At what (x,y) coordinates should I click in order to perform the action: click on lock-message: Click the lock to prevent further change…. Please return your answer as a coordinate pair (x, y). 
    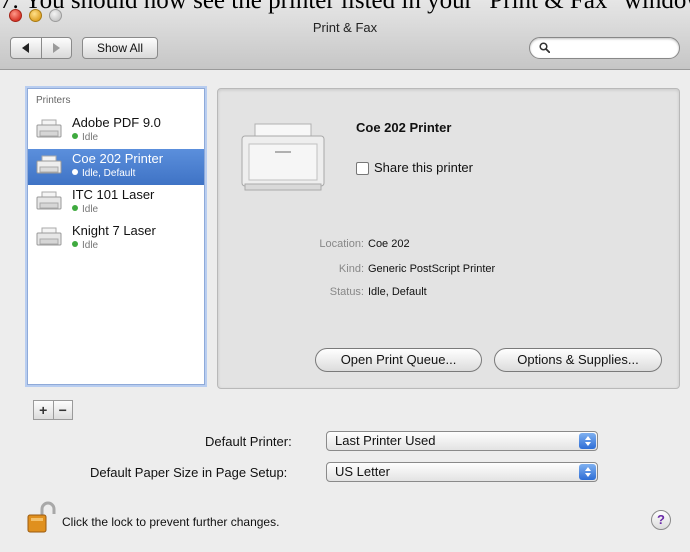
    Looking at the image, I should click on (171, 522).